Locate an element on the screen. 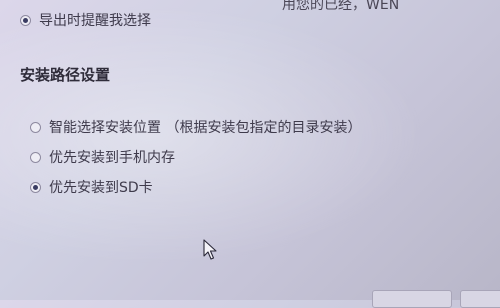 The width and height of the screenshot is (500, 308). install-option-phone-memory-radio is located at coordinates (35, 157).